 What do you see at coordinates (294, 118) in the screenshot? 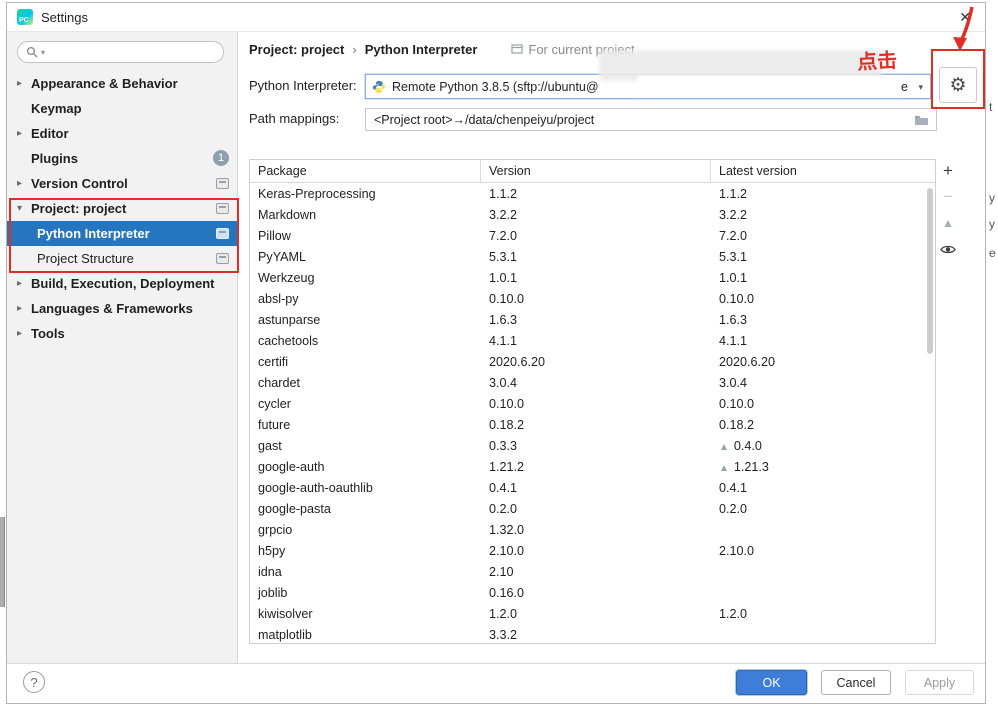
I see `path-mappings-label: Path mappings:` at bounding box center [294, 118].